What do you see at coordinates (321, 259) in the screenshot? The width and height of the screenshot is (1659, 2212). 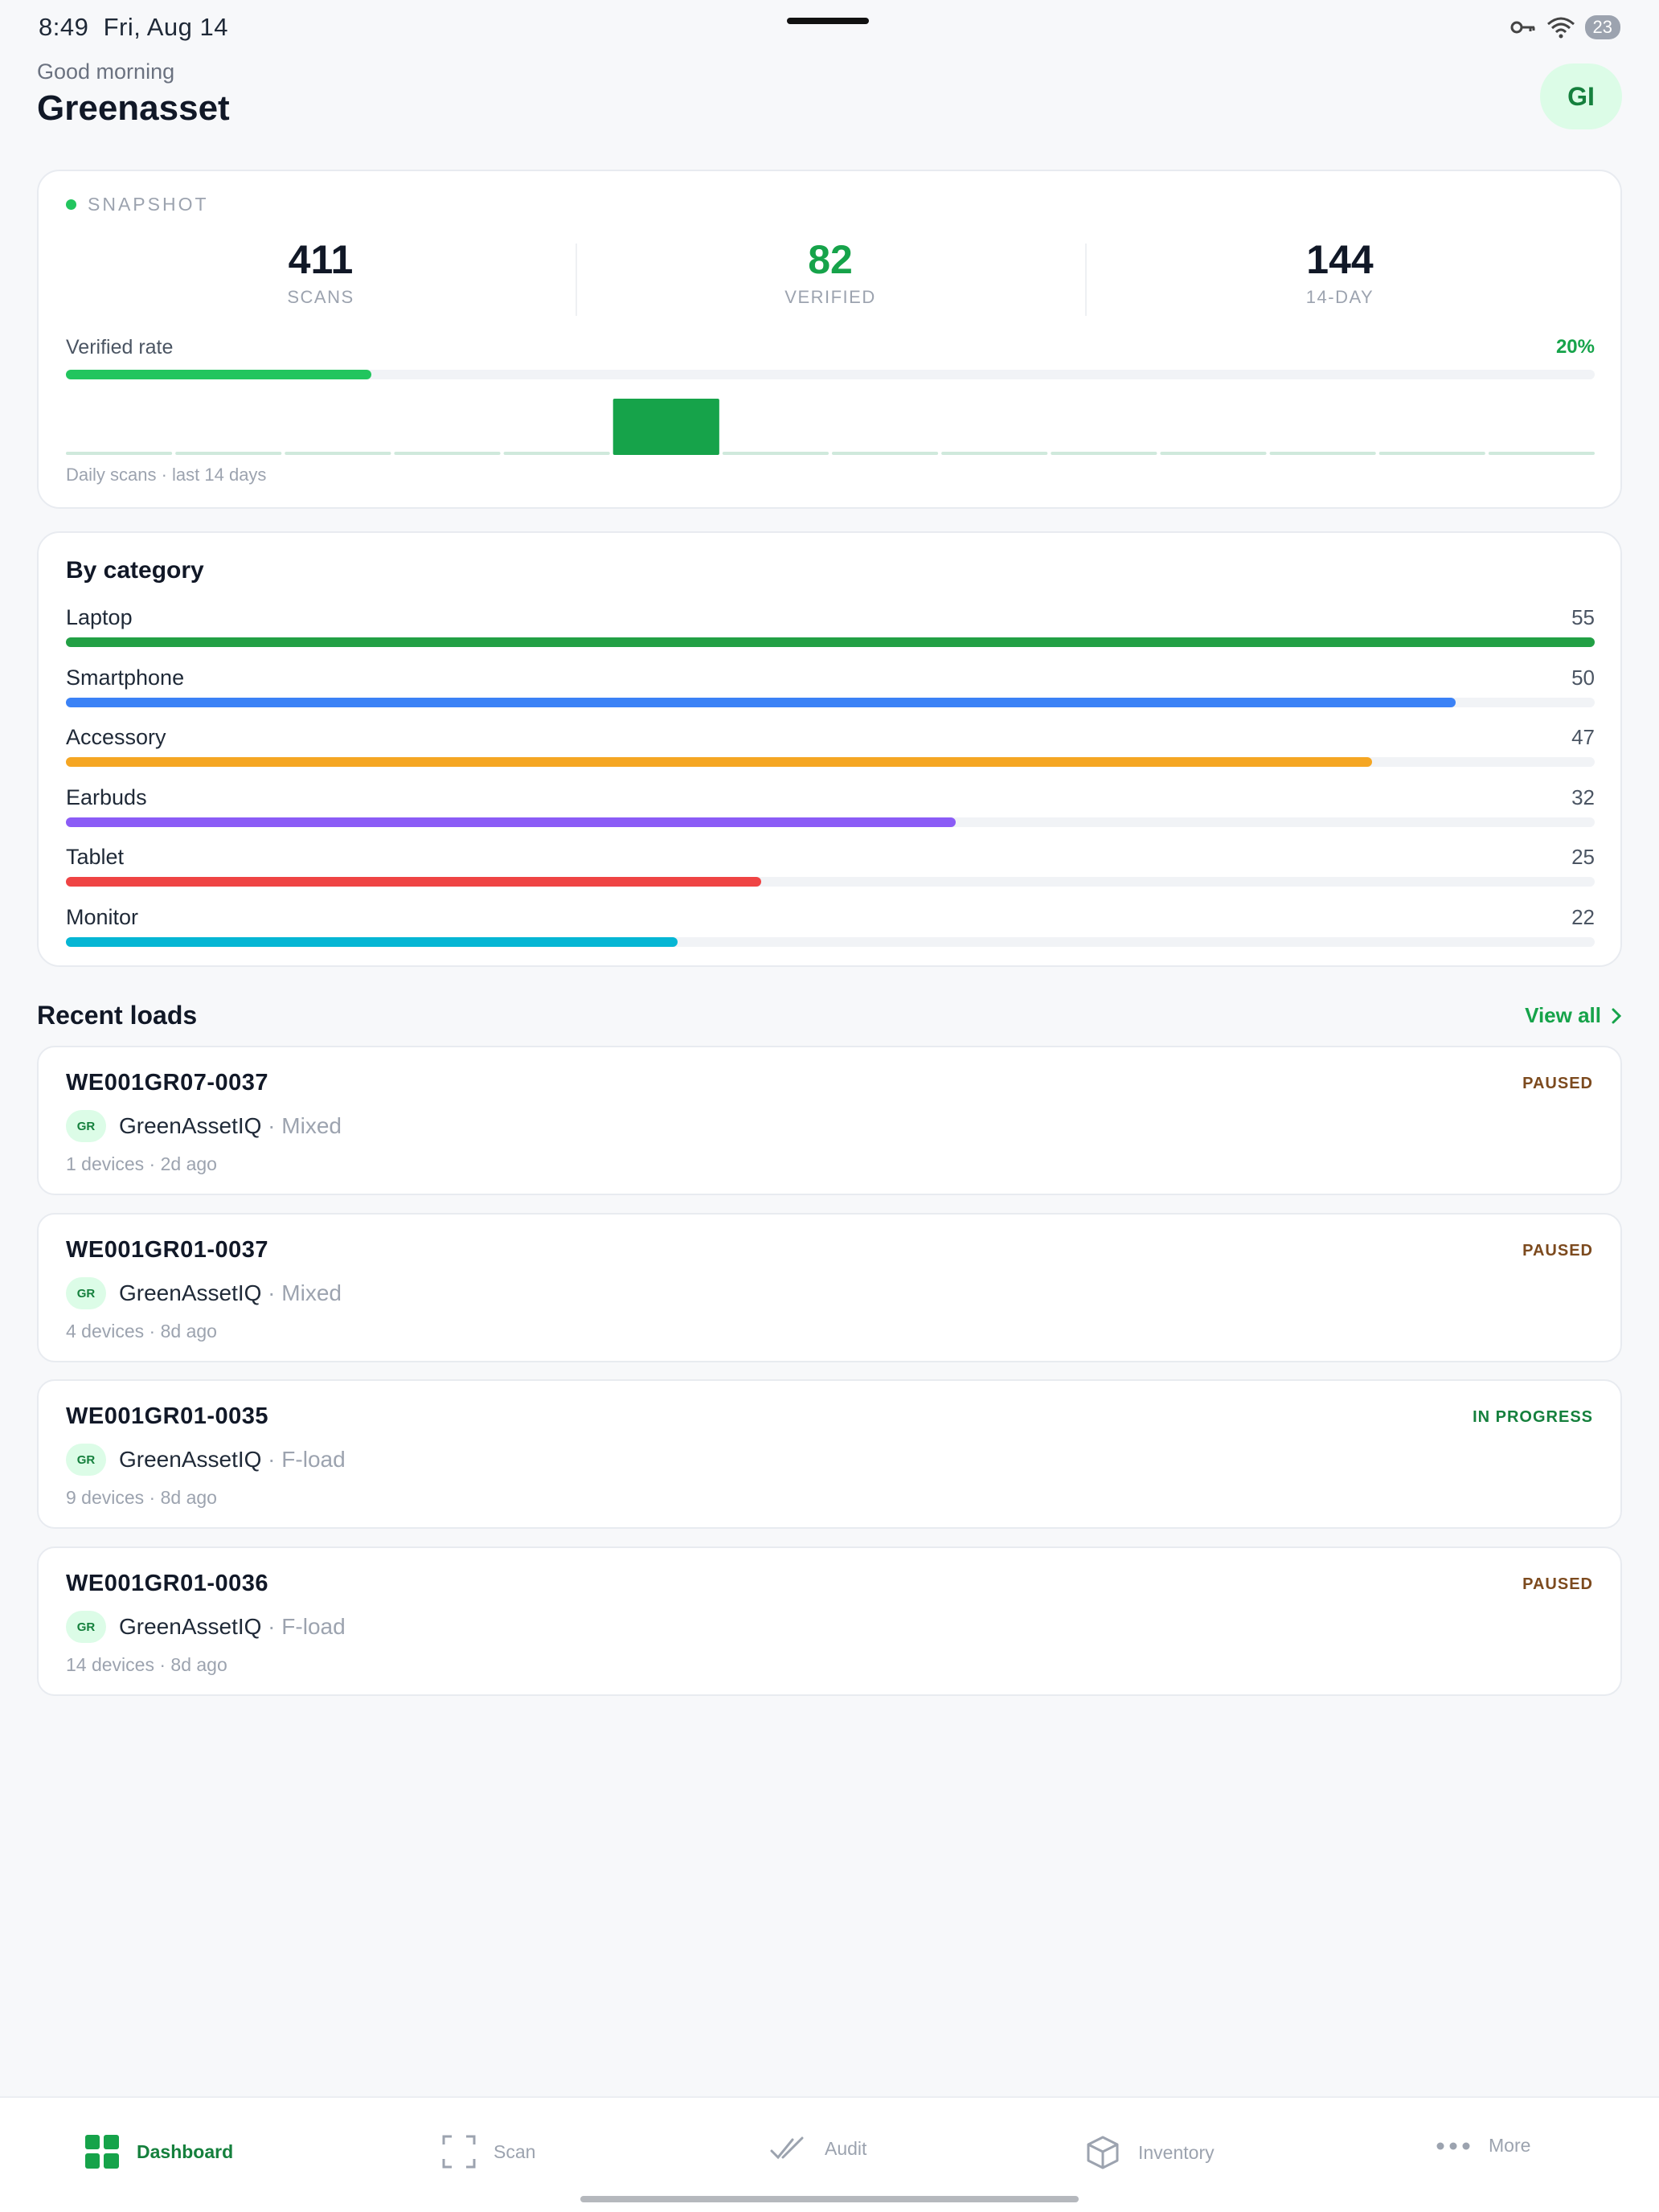 I see `metric-value: 411` at bounding box center [321, 259].